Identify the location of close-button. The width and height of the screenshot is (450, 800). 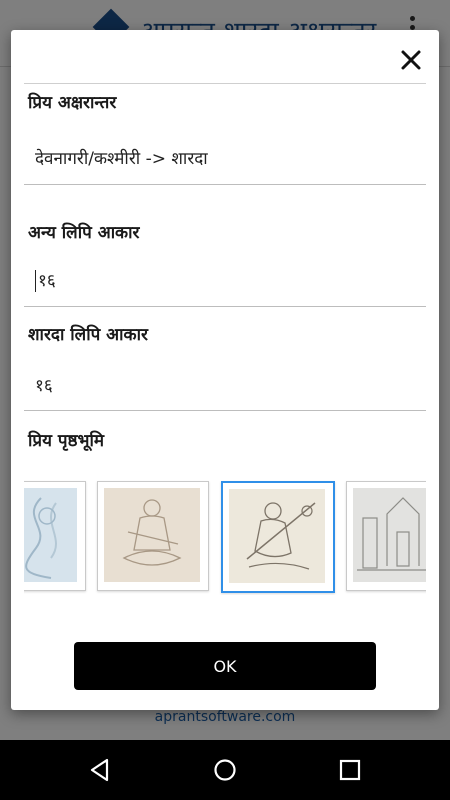
(411, 60).